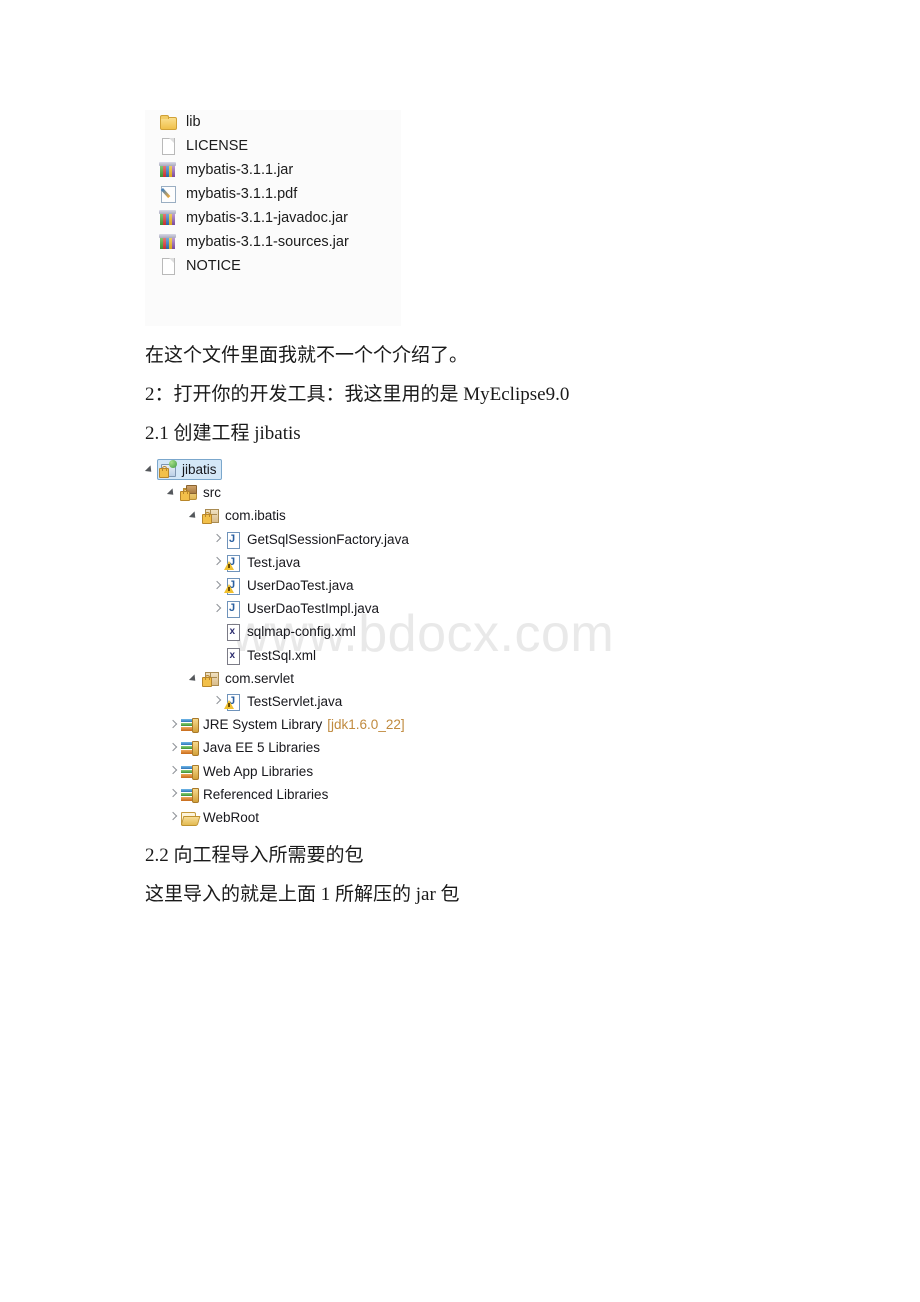 This screenshot has height=1302, width=920. Describe the element at coordinates (199, 470) in the screenshot. I see `tree-node-label: jibatis` at that location.